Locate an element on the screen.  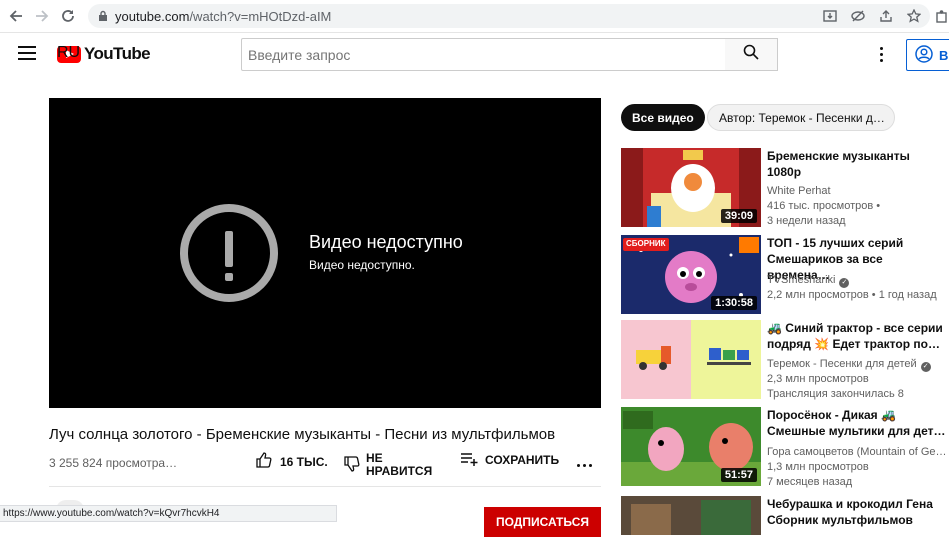
install-icon is located at coordinates (830, 16).